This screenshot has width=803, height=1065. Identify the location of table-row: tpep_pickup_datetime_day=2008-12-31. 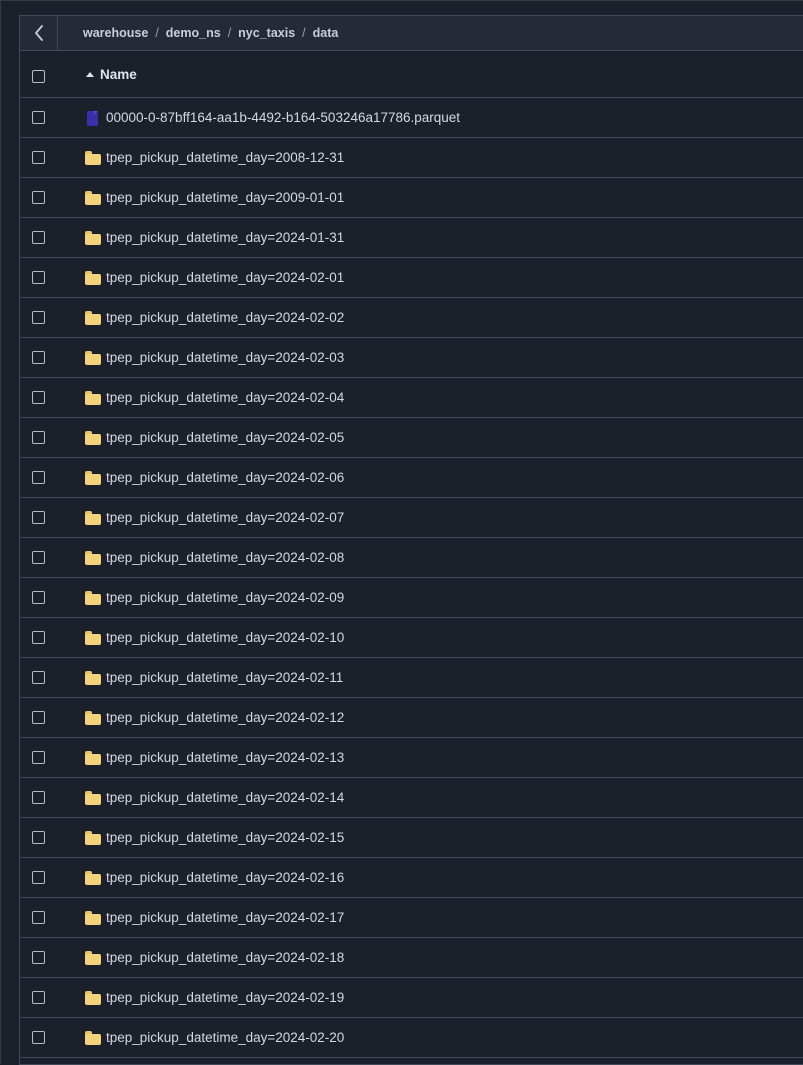
(411, 158).